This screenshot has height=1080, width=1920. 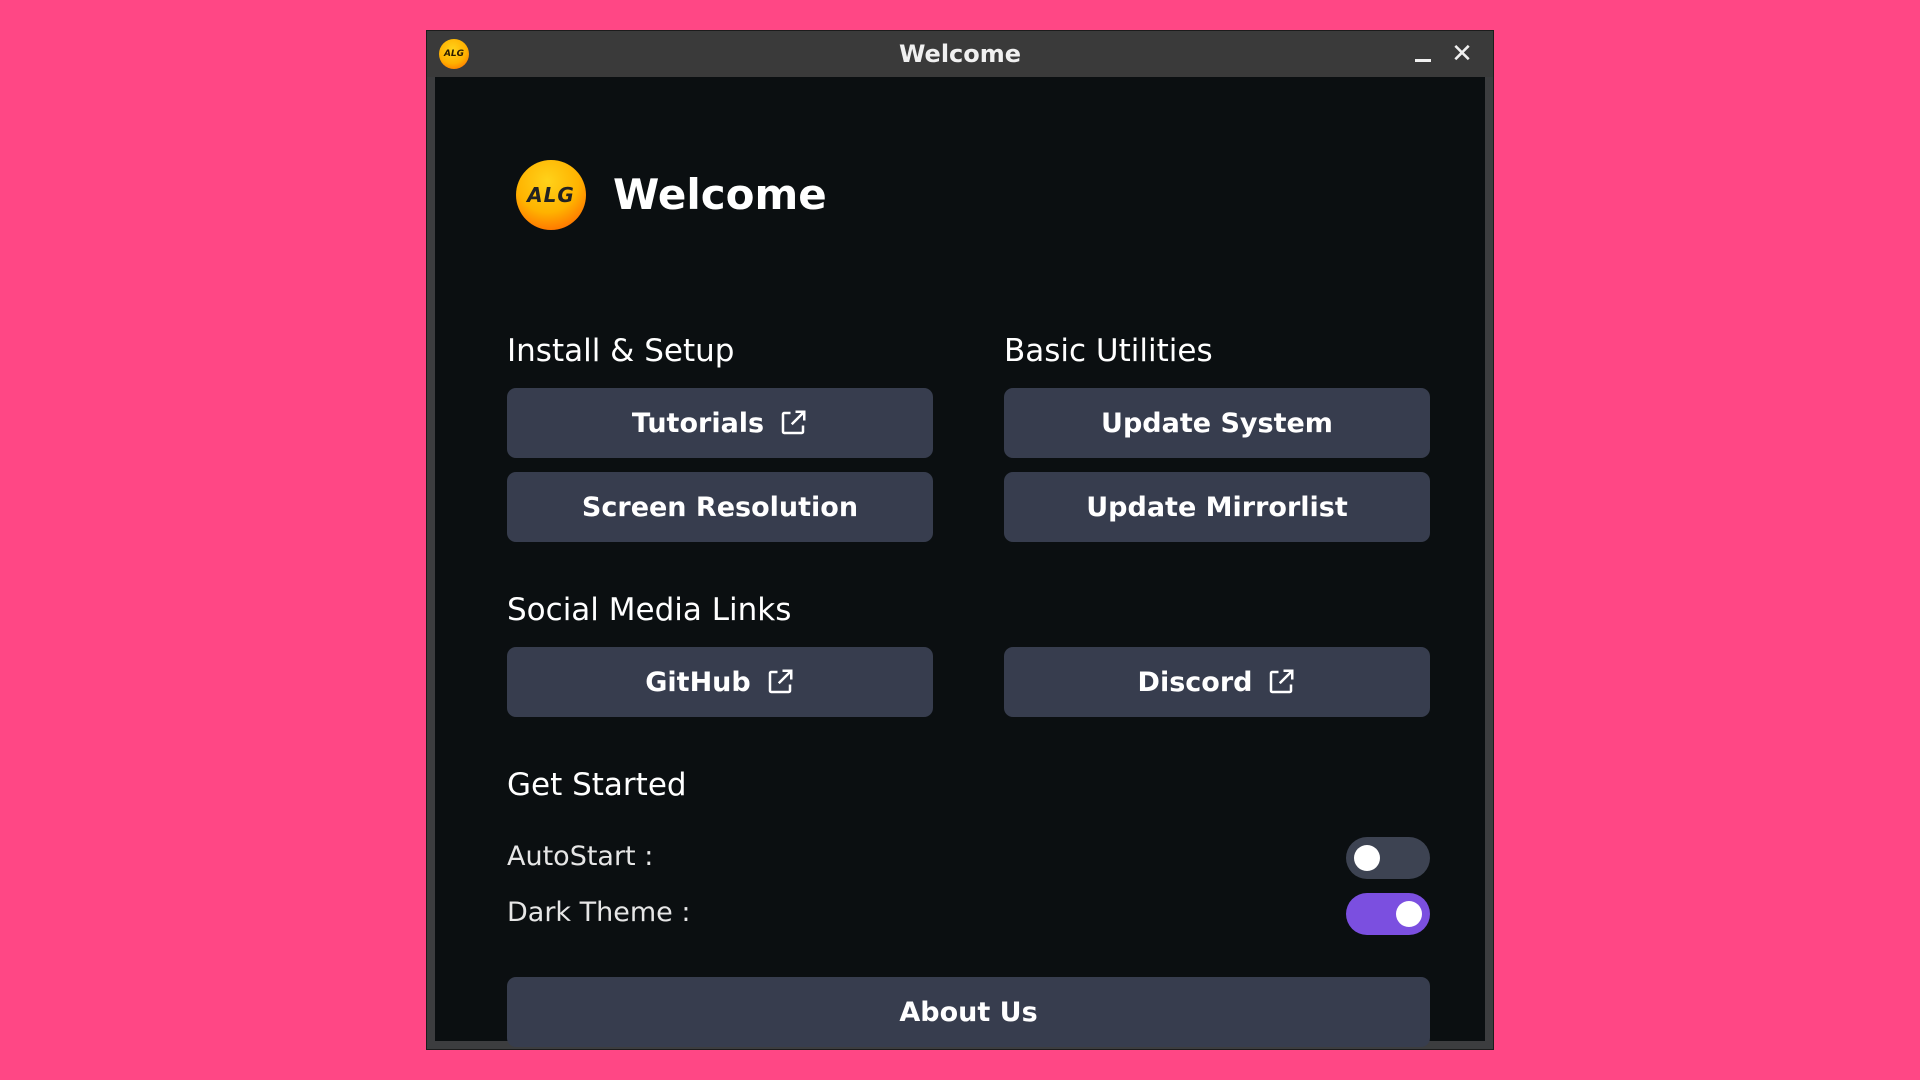 I want to click on update-system-label: Update System, so click(x=1217, y=423).